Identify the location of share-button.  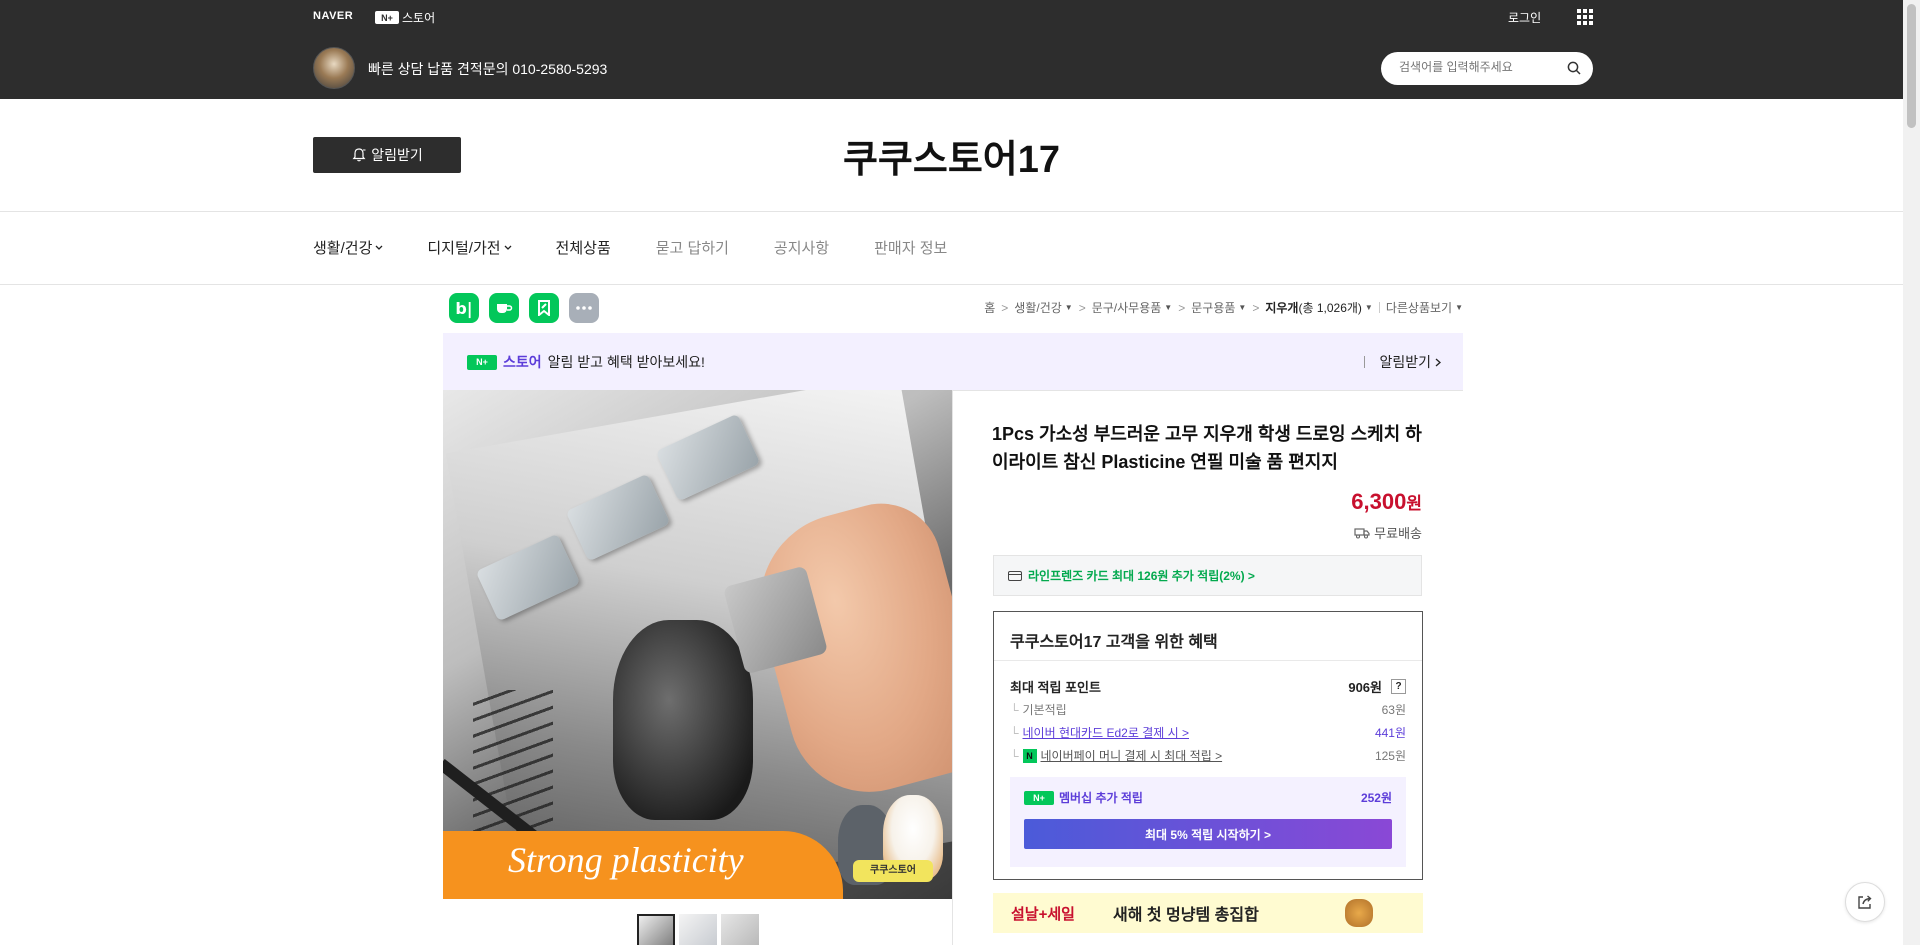
(1865, 902).